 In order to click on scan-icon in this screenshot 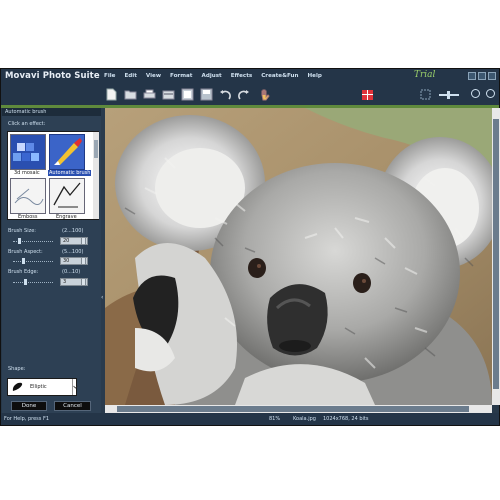, I will do `click(168, 94)`.